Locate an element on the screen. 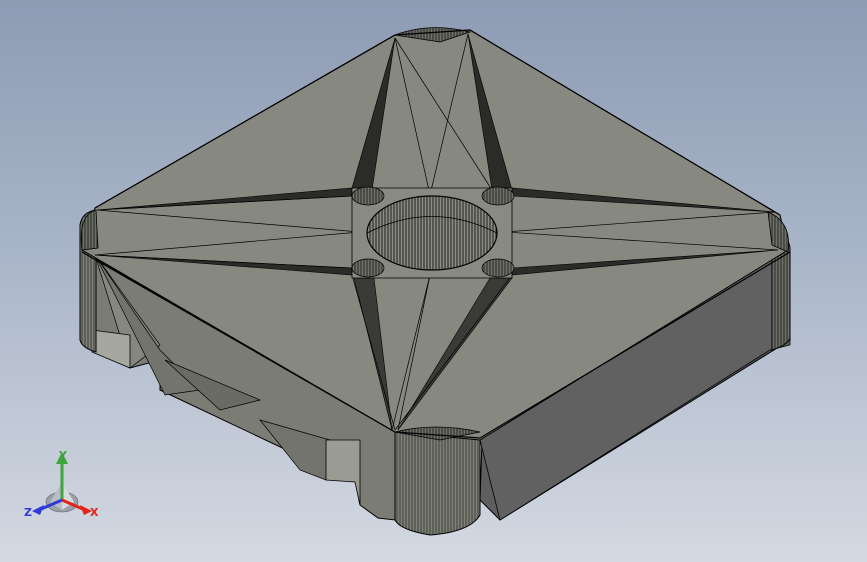  center-hole is located at coordinates (432, 233).